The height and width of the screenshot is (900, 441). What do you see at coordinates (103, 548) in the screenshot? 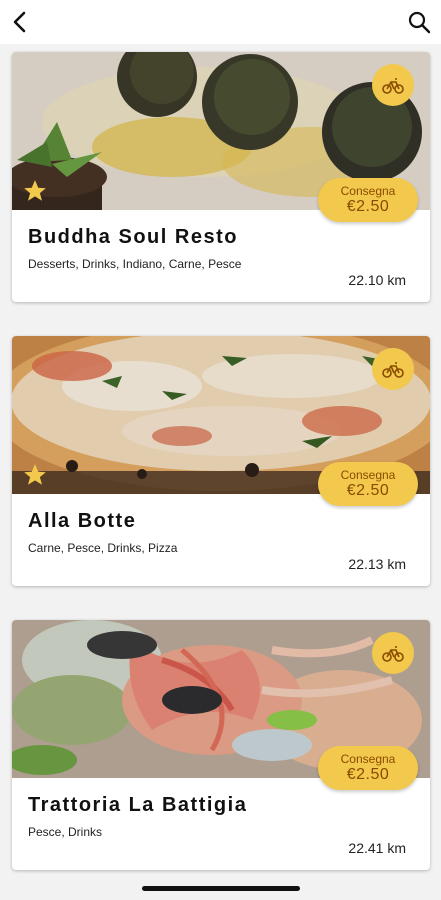
I see `restaurant-tags: Carne, Pesce, Drinks, Pizza` at bounding box center [103, 548].